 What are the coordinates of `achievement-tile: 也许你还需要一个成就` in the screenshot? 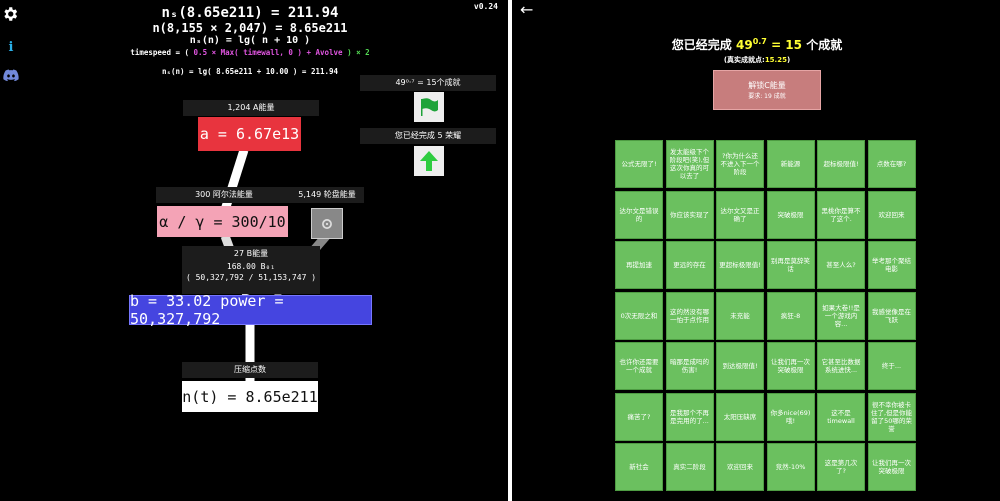 It's located at (639, 366).